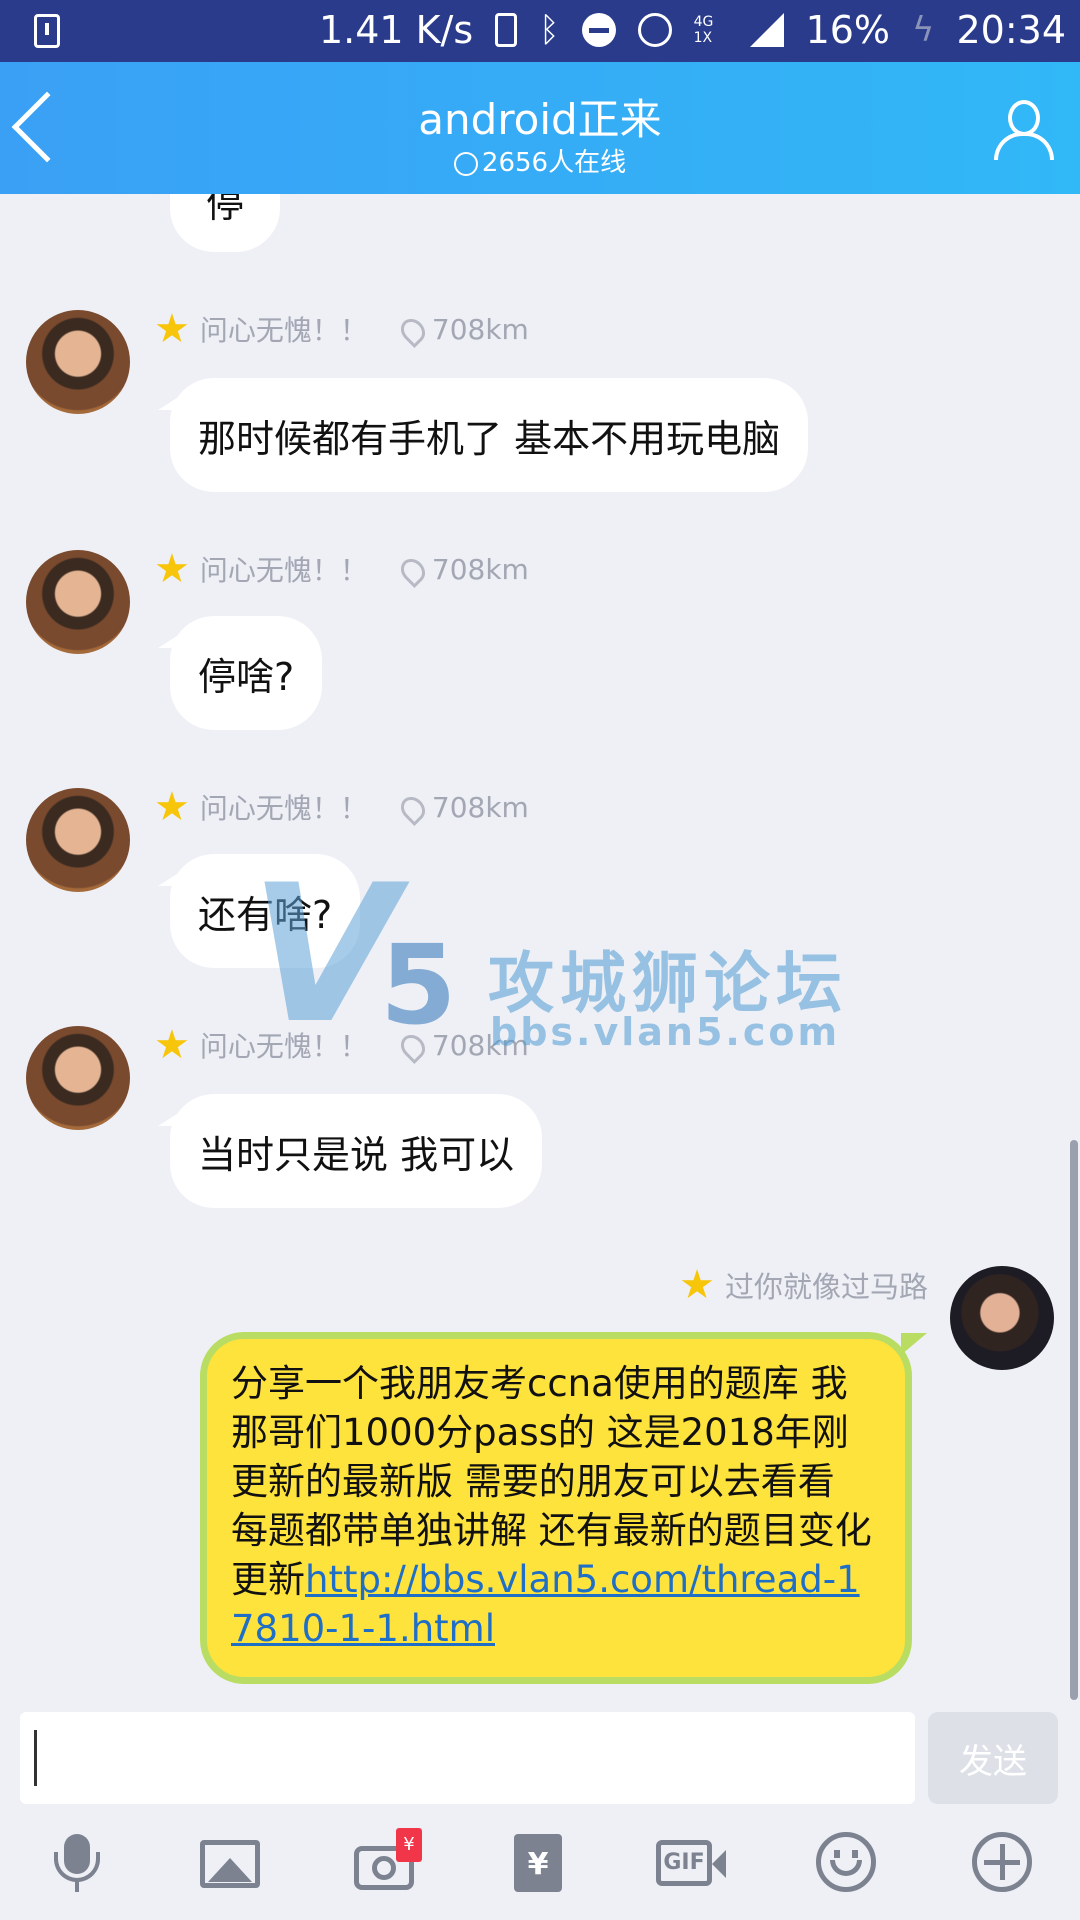  I want to click on download-notification-icon, so click(47, 31).